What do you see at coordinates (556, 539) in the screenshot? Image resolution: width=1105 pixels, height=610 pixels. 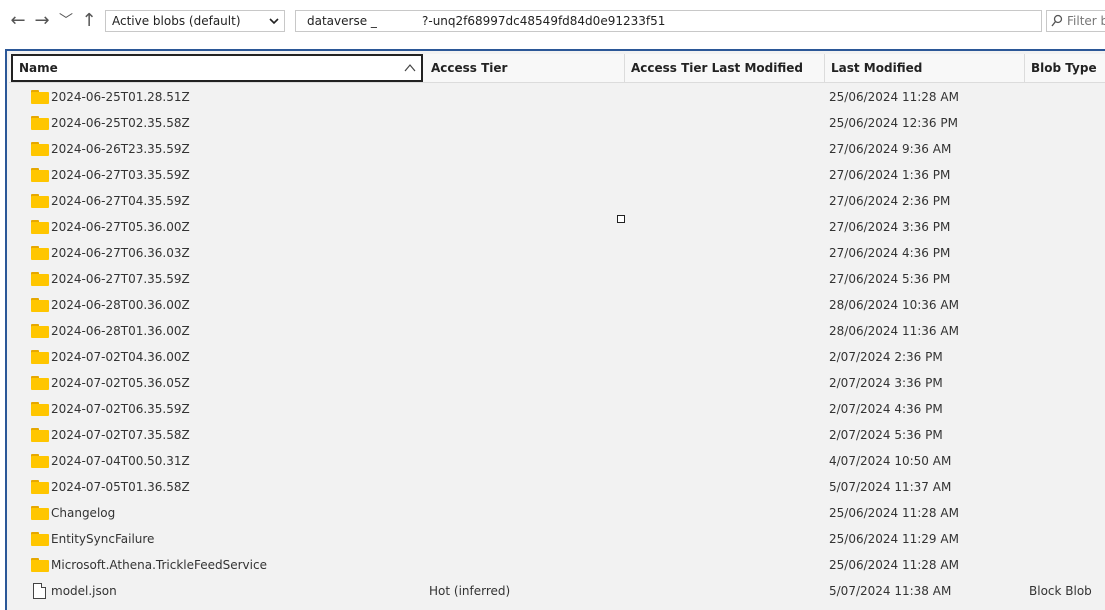 I see `table-row: EntitySyncFailure 25/06/2024 11:29 AM` at bounding box center [556, 539].